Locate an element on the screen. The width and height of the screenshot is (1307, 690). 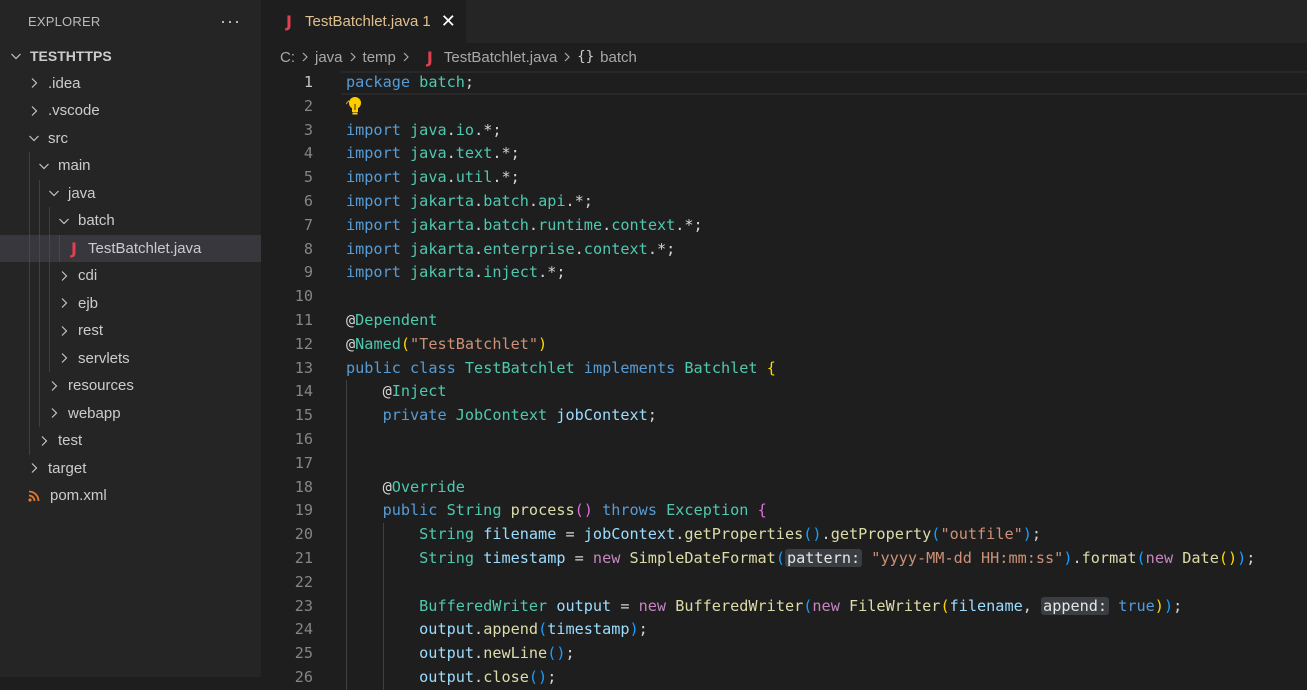
code-line: 3 import java.io.*; is located at coordinates (784, 131).